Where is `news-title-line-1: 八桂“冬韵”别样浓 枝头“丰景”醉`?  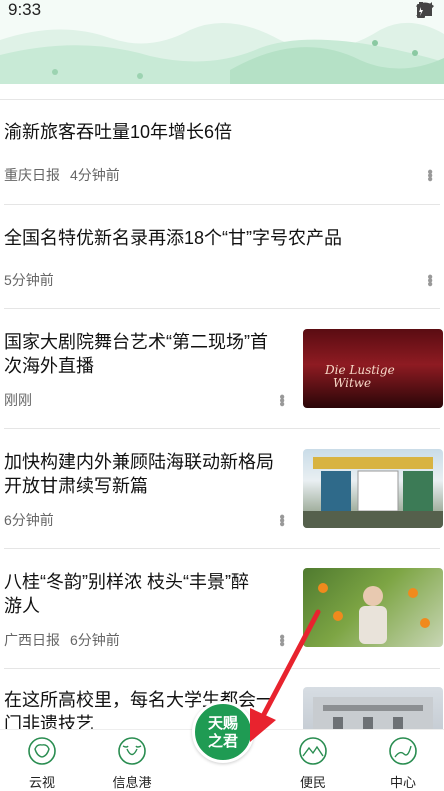
news-title-line-1: 八桂“冬韵”别样浓 枝头“丰景”醉 is located at coordinates (126, 582).